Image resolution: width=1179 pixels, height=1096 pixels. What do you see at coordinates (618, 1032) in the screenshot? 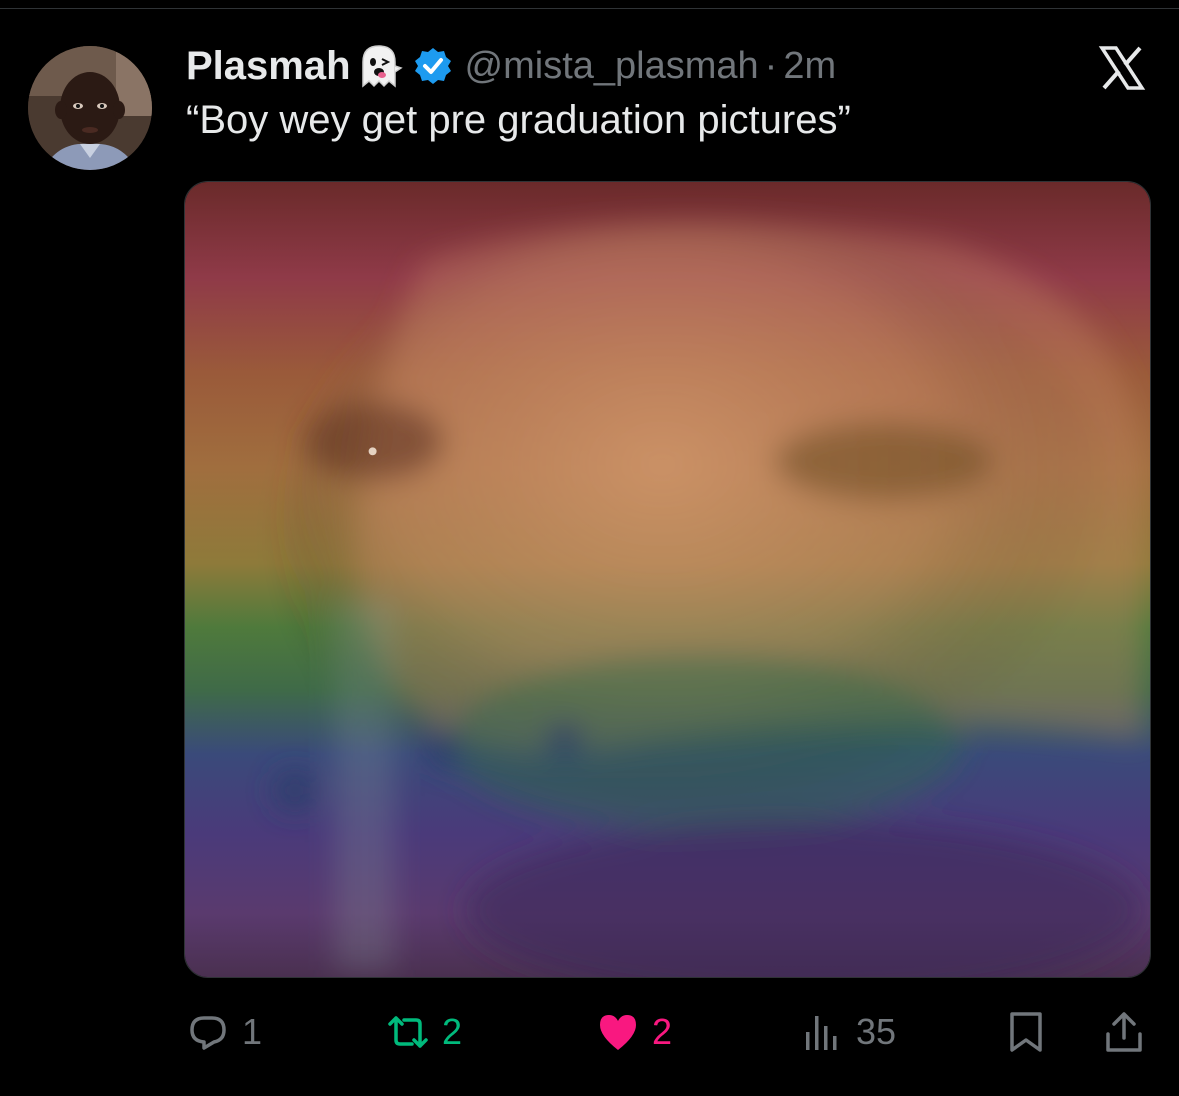
I see `heart-icon` at bounding box center [618, 1032].